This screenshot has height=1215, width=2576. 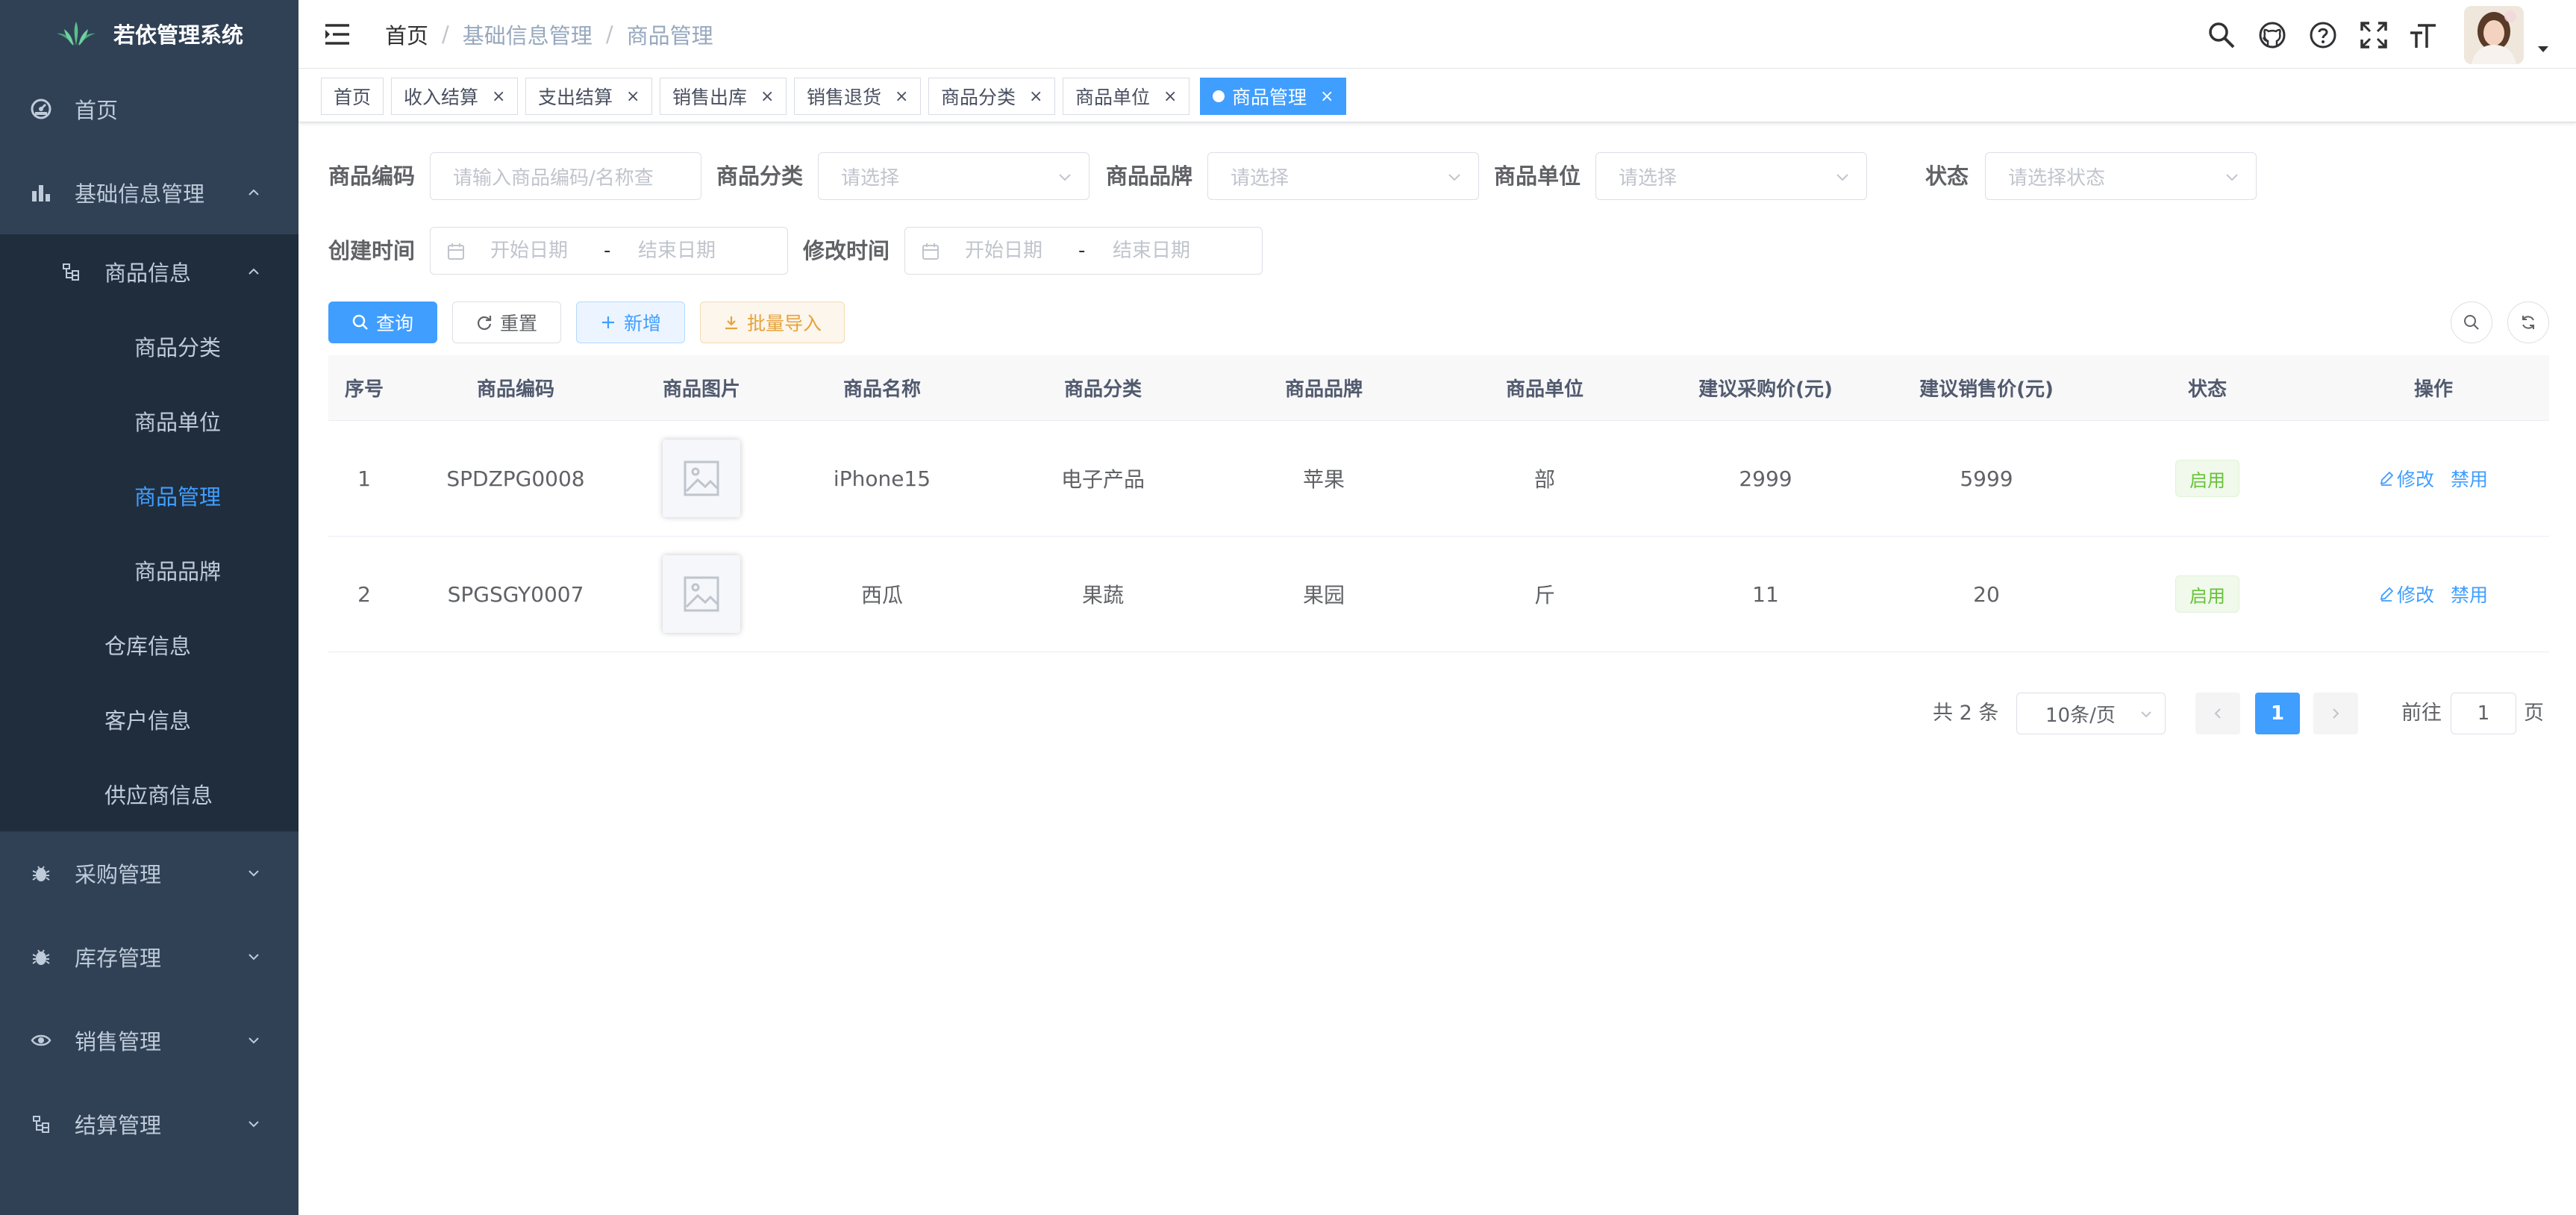 What do you see at coordinates (2373, 35) in the screenshot?
I see `fullscreen-icon` at bounding box center [2373, 35].